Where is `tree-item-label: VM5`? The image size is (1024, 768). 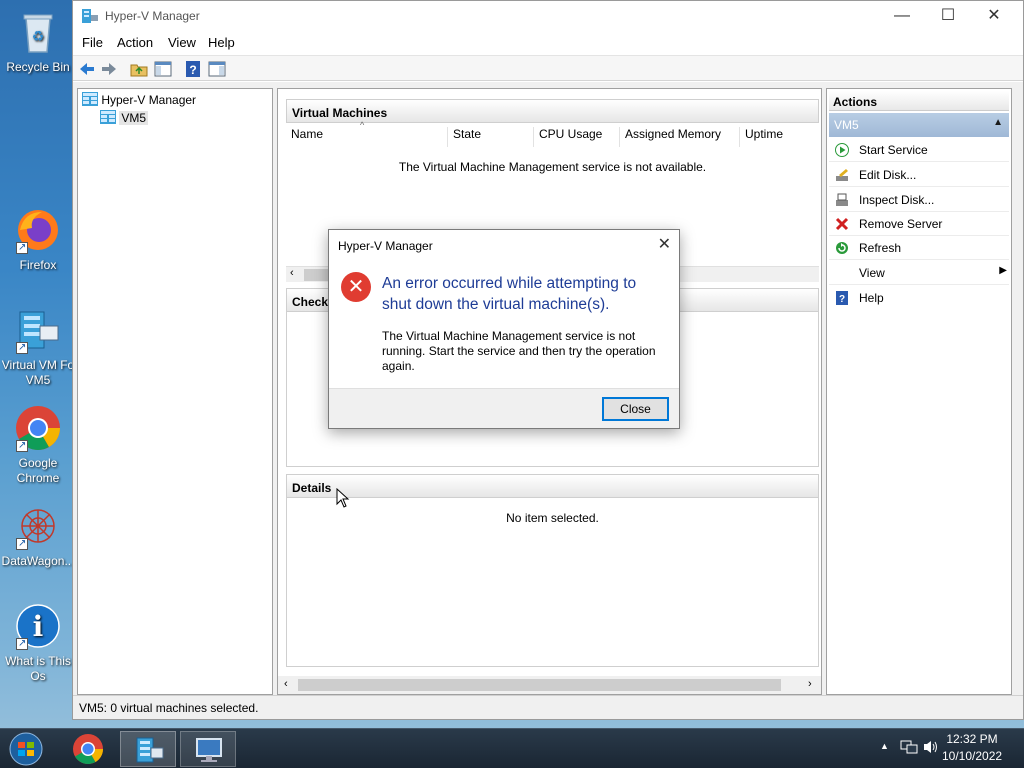 tree-item-label: VM5 is located at coordinates (134, 118).